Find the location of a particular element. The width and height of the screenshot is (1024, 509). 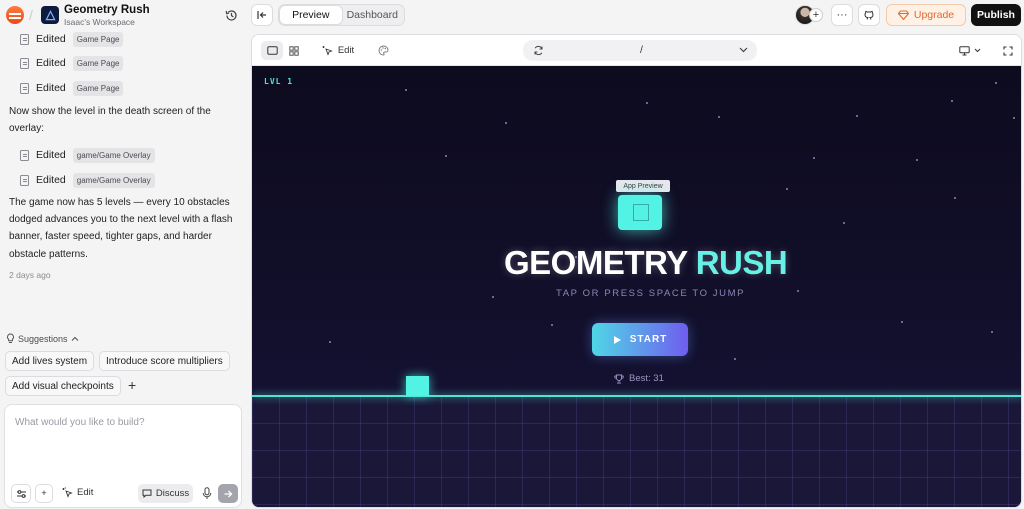

device-select-button is located at coordinates (970, 50).